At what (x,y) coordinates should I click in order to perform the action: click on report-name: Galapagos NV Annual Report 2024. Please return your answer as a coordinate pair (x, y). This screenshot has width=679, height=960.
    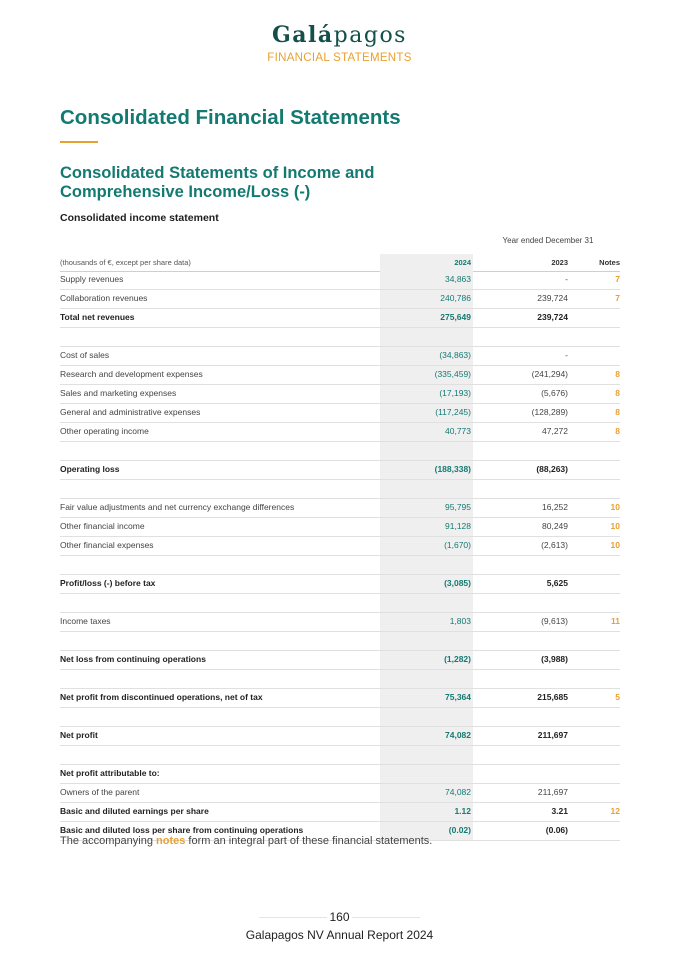
    Looking at the image, I should click on (339, 935).